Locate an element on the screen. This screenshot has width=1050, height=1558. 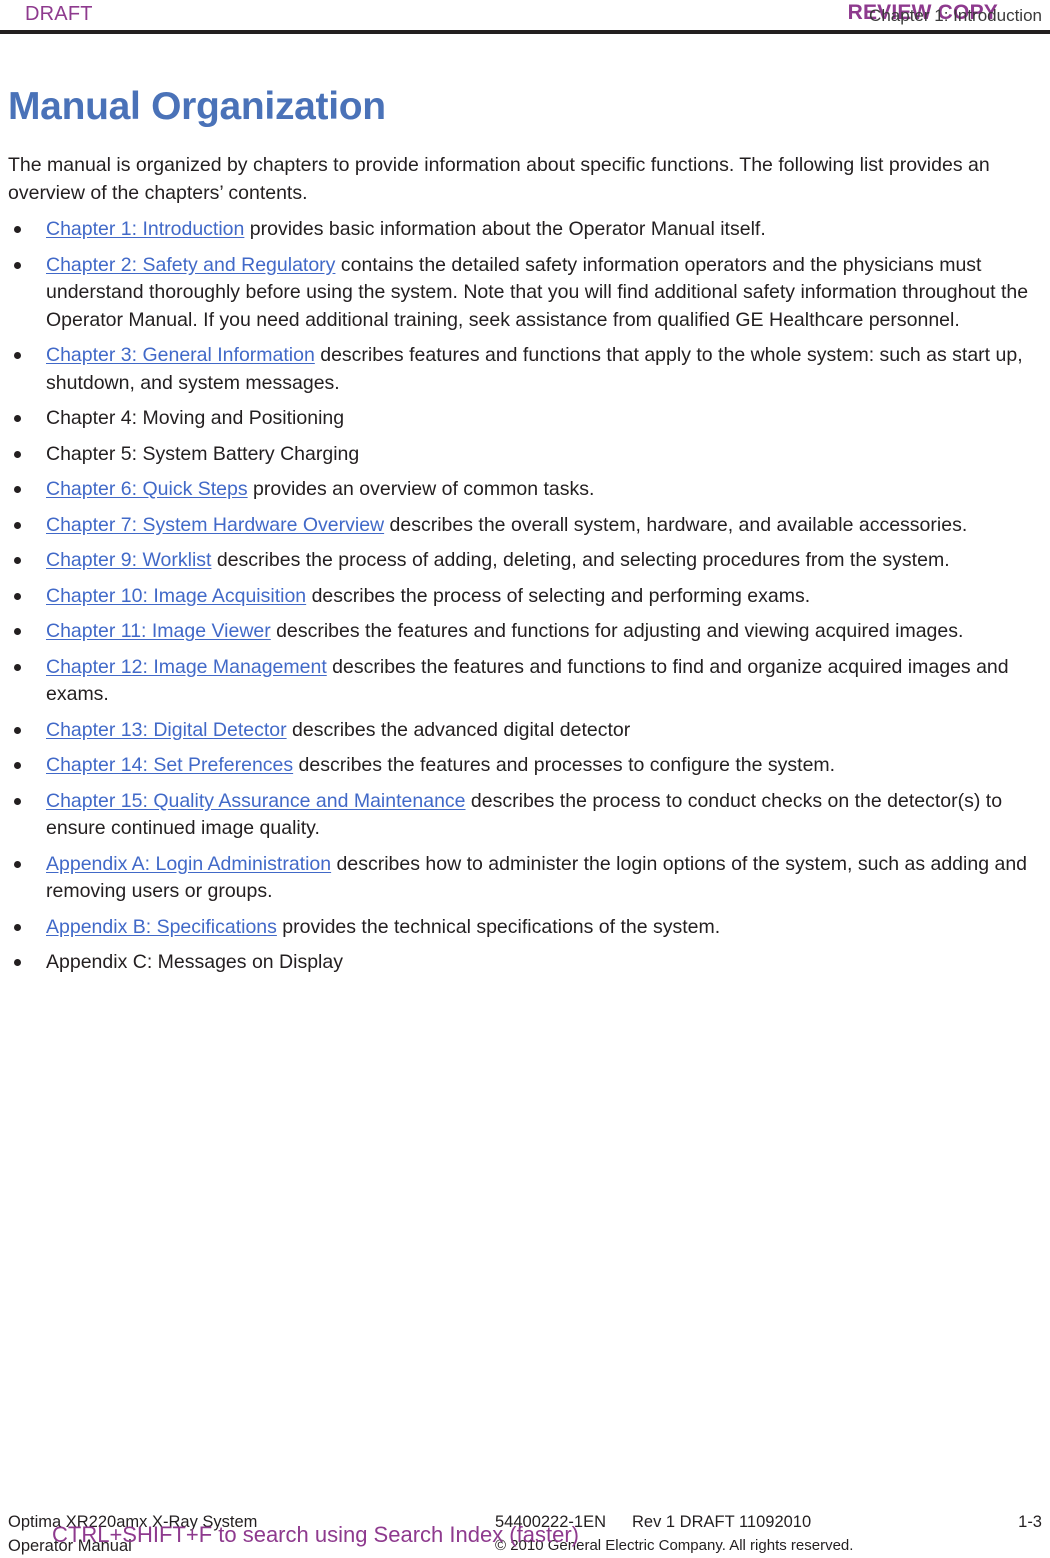
header-right-group: REVIEW COPY Chapter 1: Introduction is located at coordinates (832, 15).